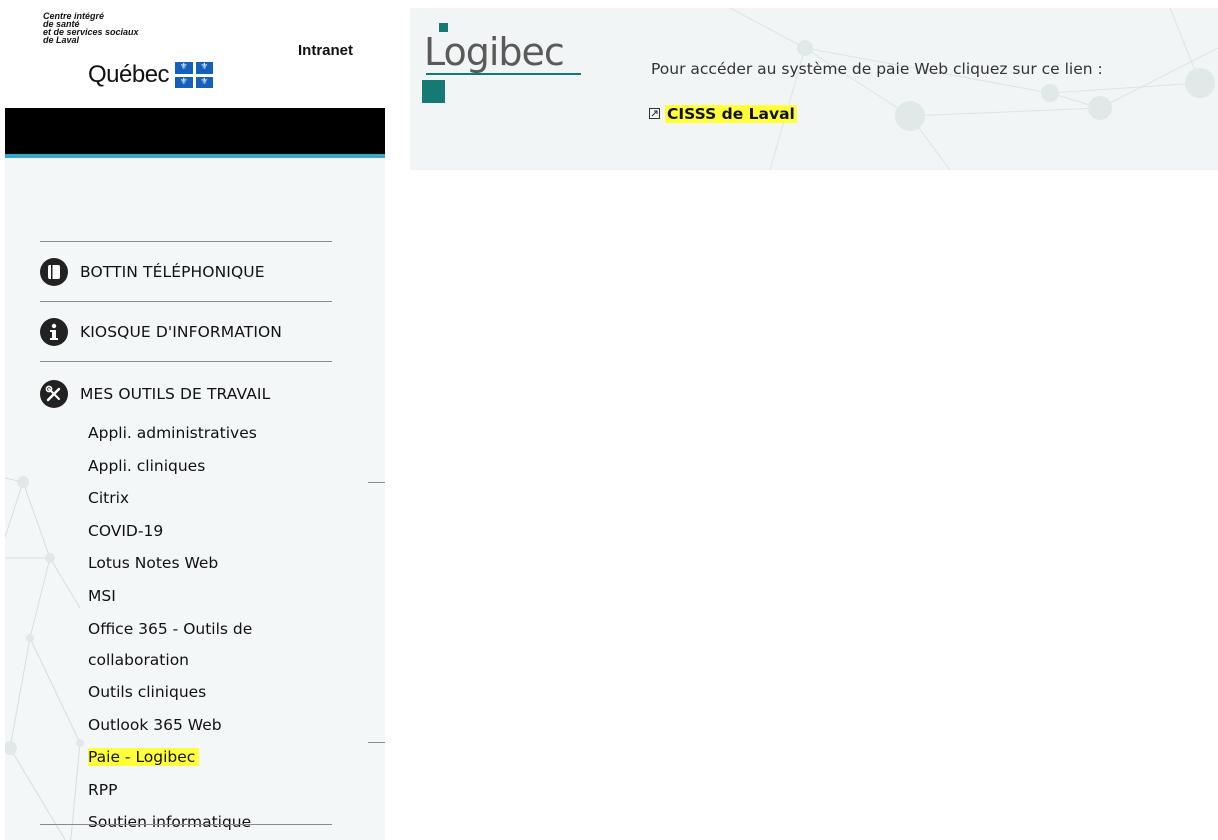 The height and width of the screenshot is (840, 1218). Describe the element at coordinates (210, 757) in the screenshot. I see `submenu-item-active: Paie - Logibec` at that location.